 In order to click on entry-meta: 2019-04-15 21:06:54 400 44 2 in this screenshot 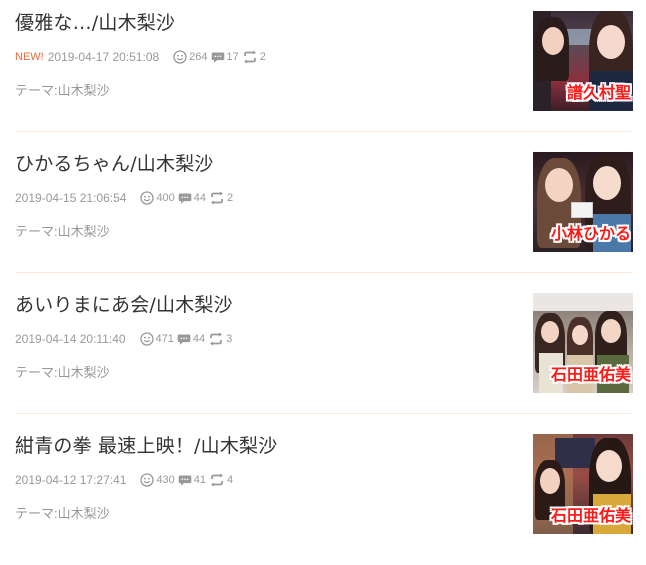, I will do `click(125, 198)`.